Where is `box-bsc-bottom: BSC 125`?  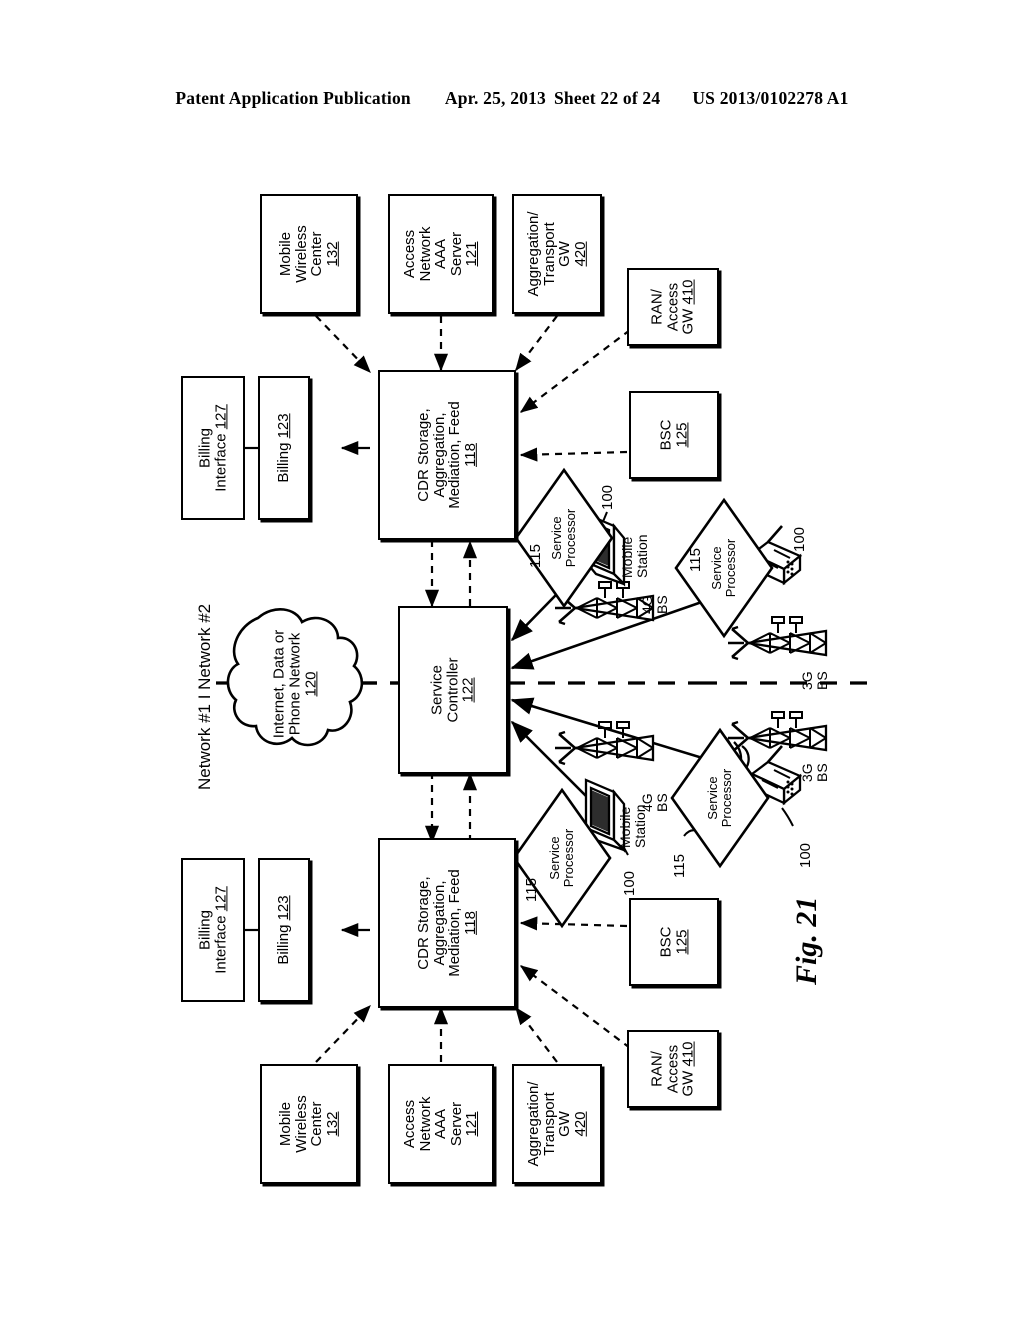
box-bsc-bottom: BSC 125 is located at coordinates (674, 942).